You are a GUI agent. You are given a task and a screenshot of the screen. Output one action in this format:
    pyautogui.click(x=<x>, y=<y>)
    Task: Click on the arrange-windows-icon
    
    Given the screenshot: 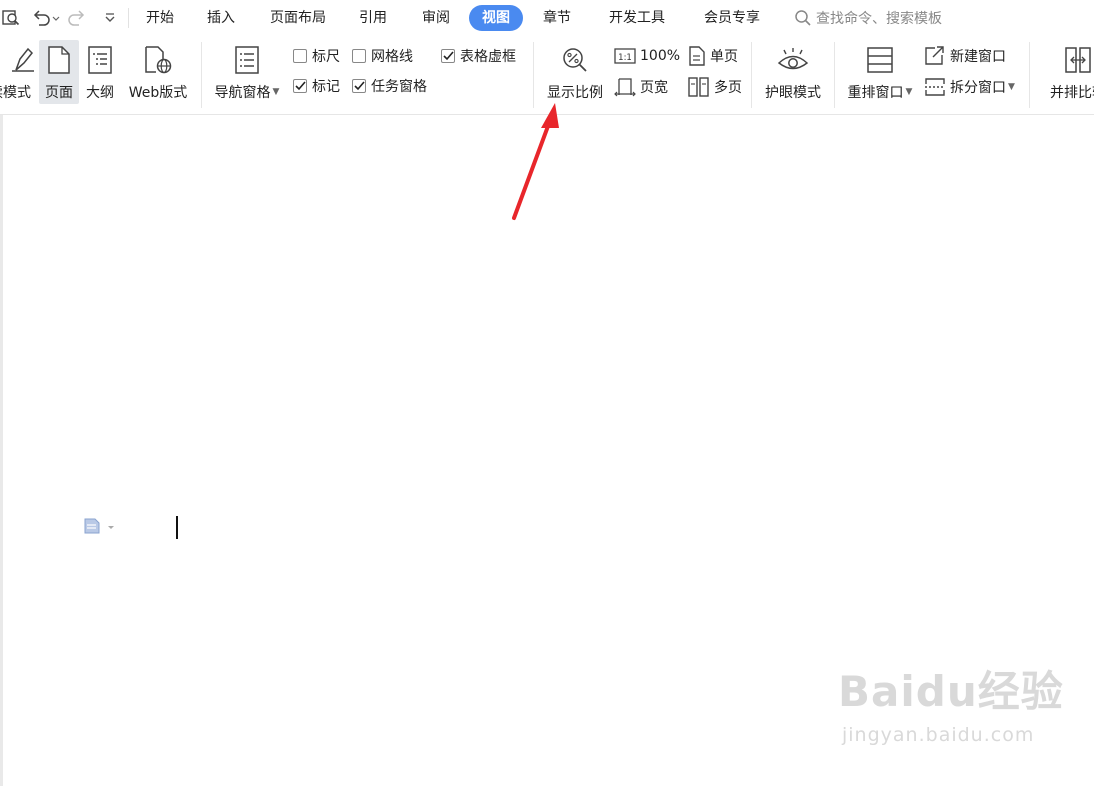 What is the action you would take?
    pyautogui.click(x=880, y=60)
    